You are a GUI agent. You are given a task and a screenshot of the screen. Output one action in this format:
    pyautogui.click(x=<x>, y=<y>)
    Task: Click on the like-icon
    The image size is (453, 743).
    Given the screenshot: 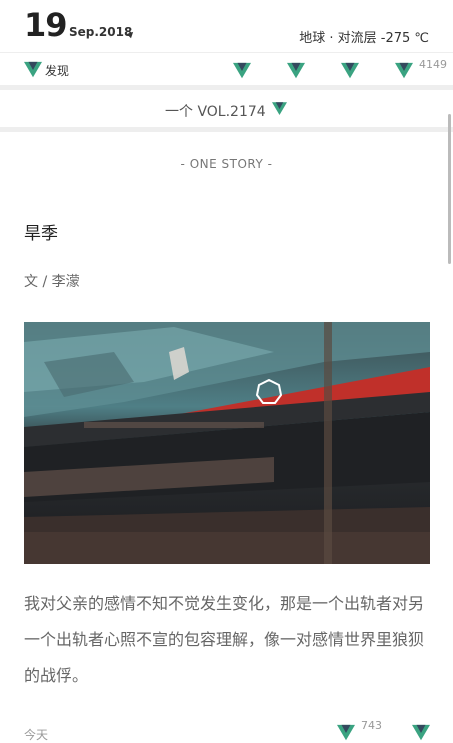 What is the action you would take?
    pyautogui.click(x=346, y=733)
    